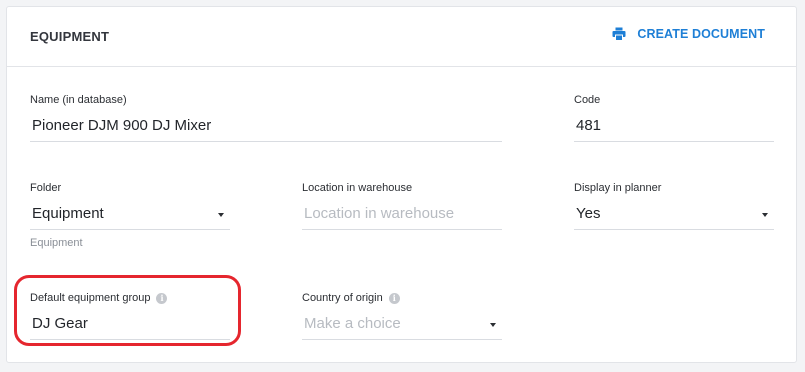  I want to click on display-in-planner-value: Yes, so click(588, 213).